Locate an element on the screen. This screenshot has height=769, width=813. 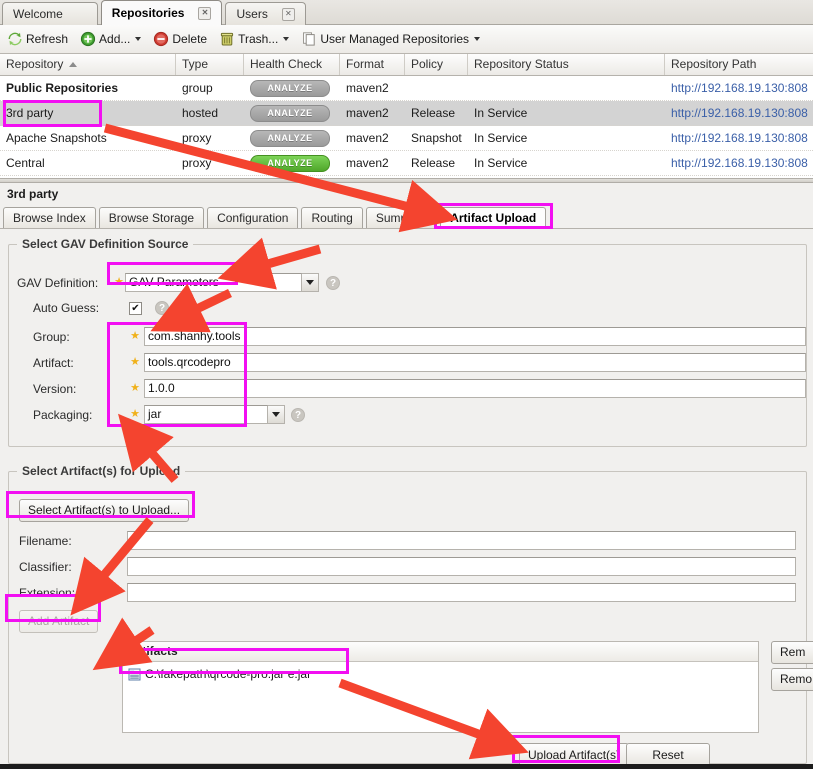
delete-label: Delete is located at coordinates (190, 39).